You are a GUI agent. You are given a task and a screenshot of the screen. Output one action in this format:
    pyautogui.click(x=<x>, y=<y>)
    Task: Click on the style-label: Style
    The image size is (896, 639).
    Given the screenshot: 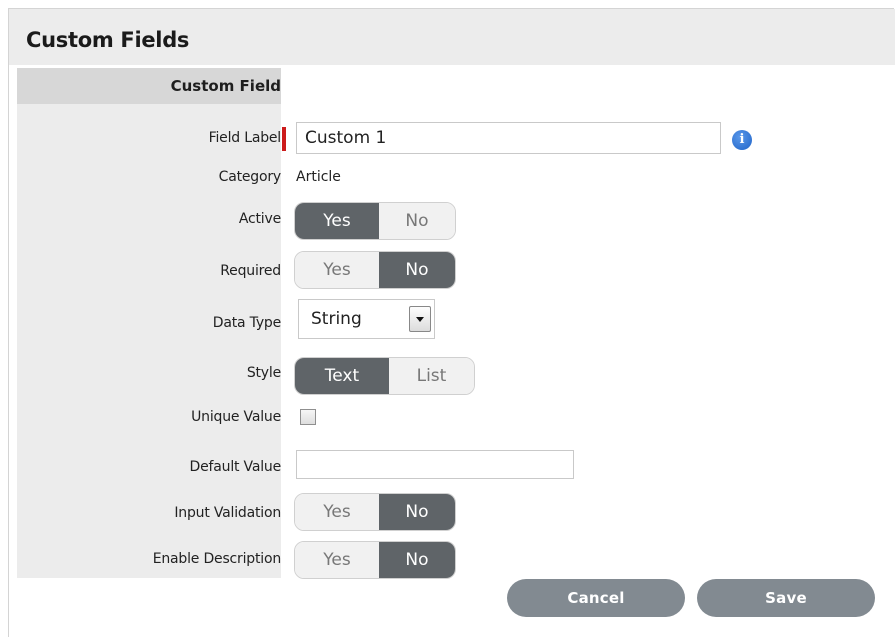 What is the action you would take?
    pyautogui.click(x=263, y=373)
    